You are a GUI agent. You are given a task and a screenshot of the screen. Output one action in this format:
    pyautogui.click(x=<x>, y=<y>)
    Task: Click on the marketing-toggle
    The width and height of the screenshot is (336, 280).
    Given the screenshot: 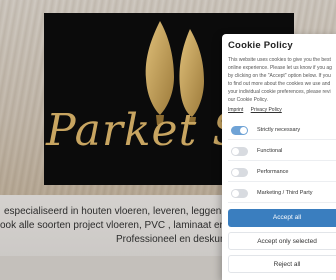 What is the action you would take?
    pyautogui.click(x=239, y=193)
    